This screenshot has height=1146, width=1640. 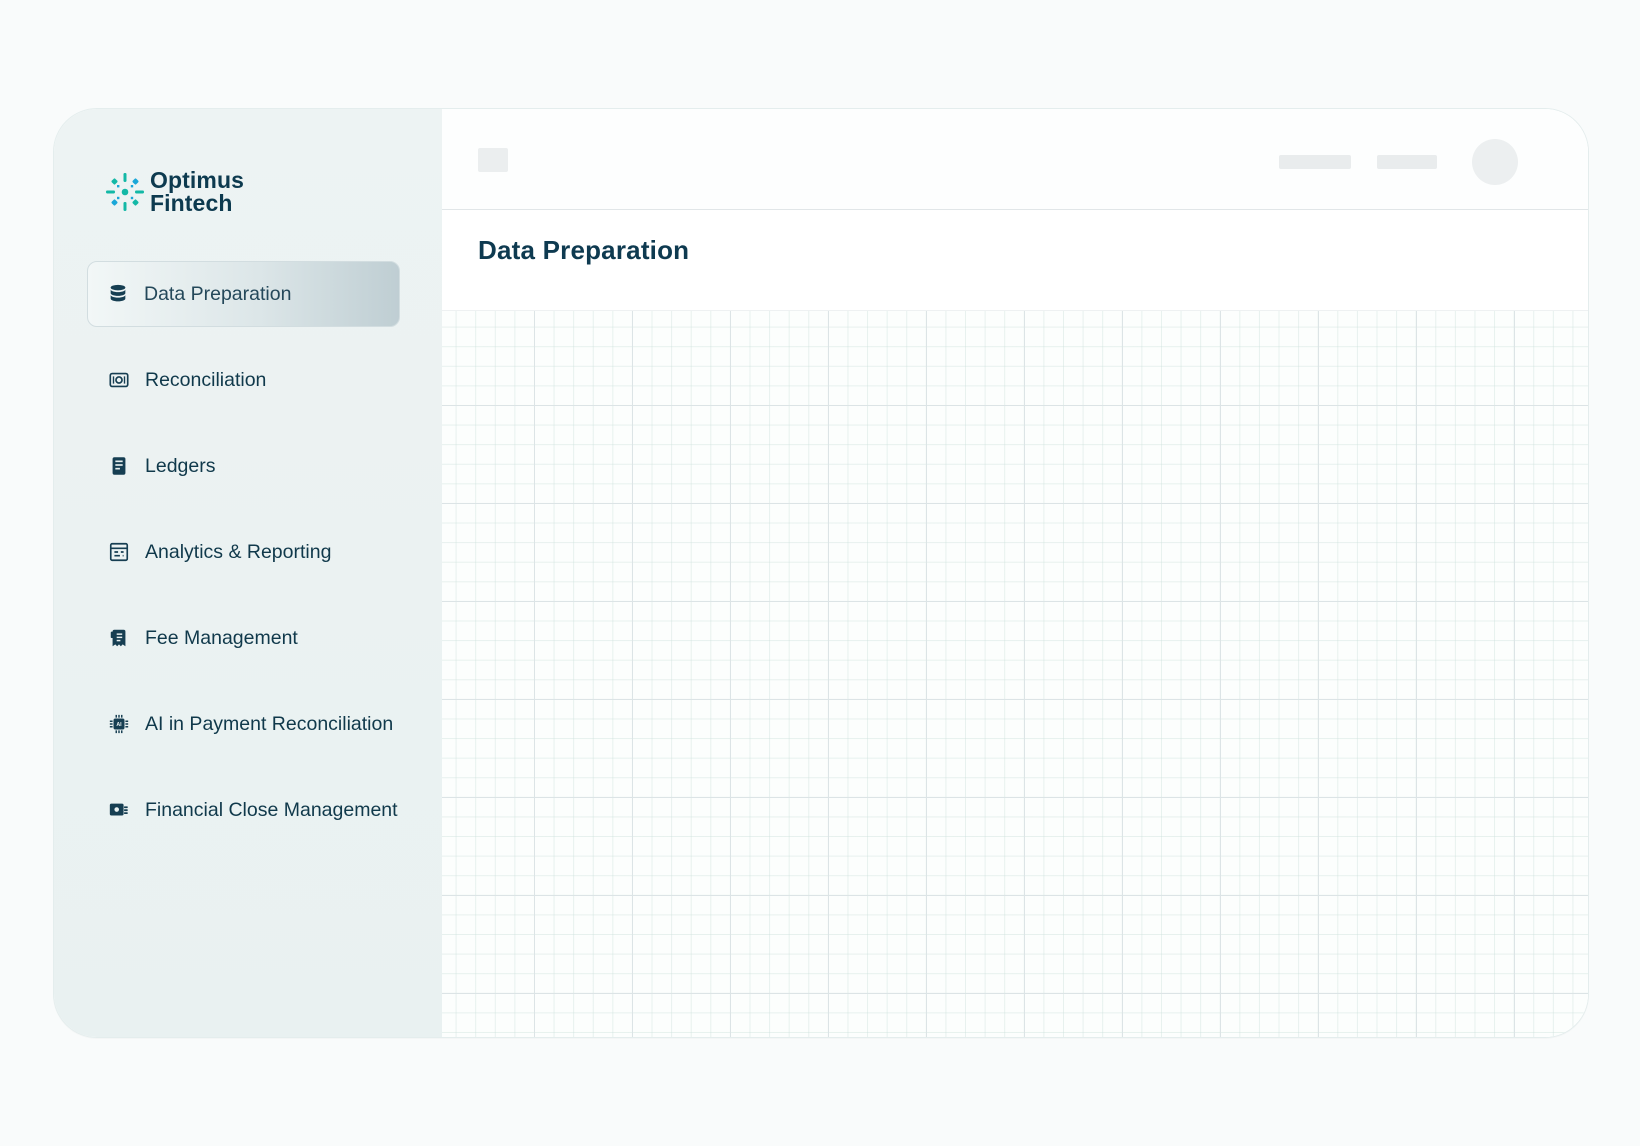 I want to click on menu-placeholder, so click(x=493, y=160).